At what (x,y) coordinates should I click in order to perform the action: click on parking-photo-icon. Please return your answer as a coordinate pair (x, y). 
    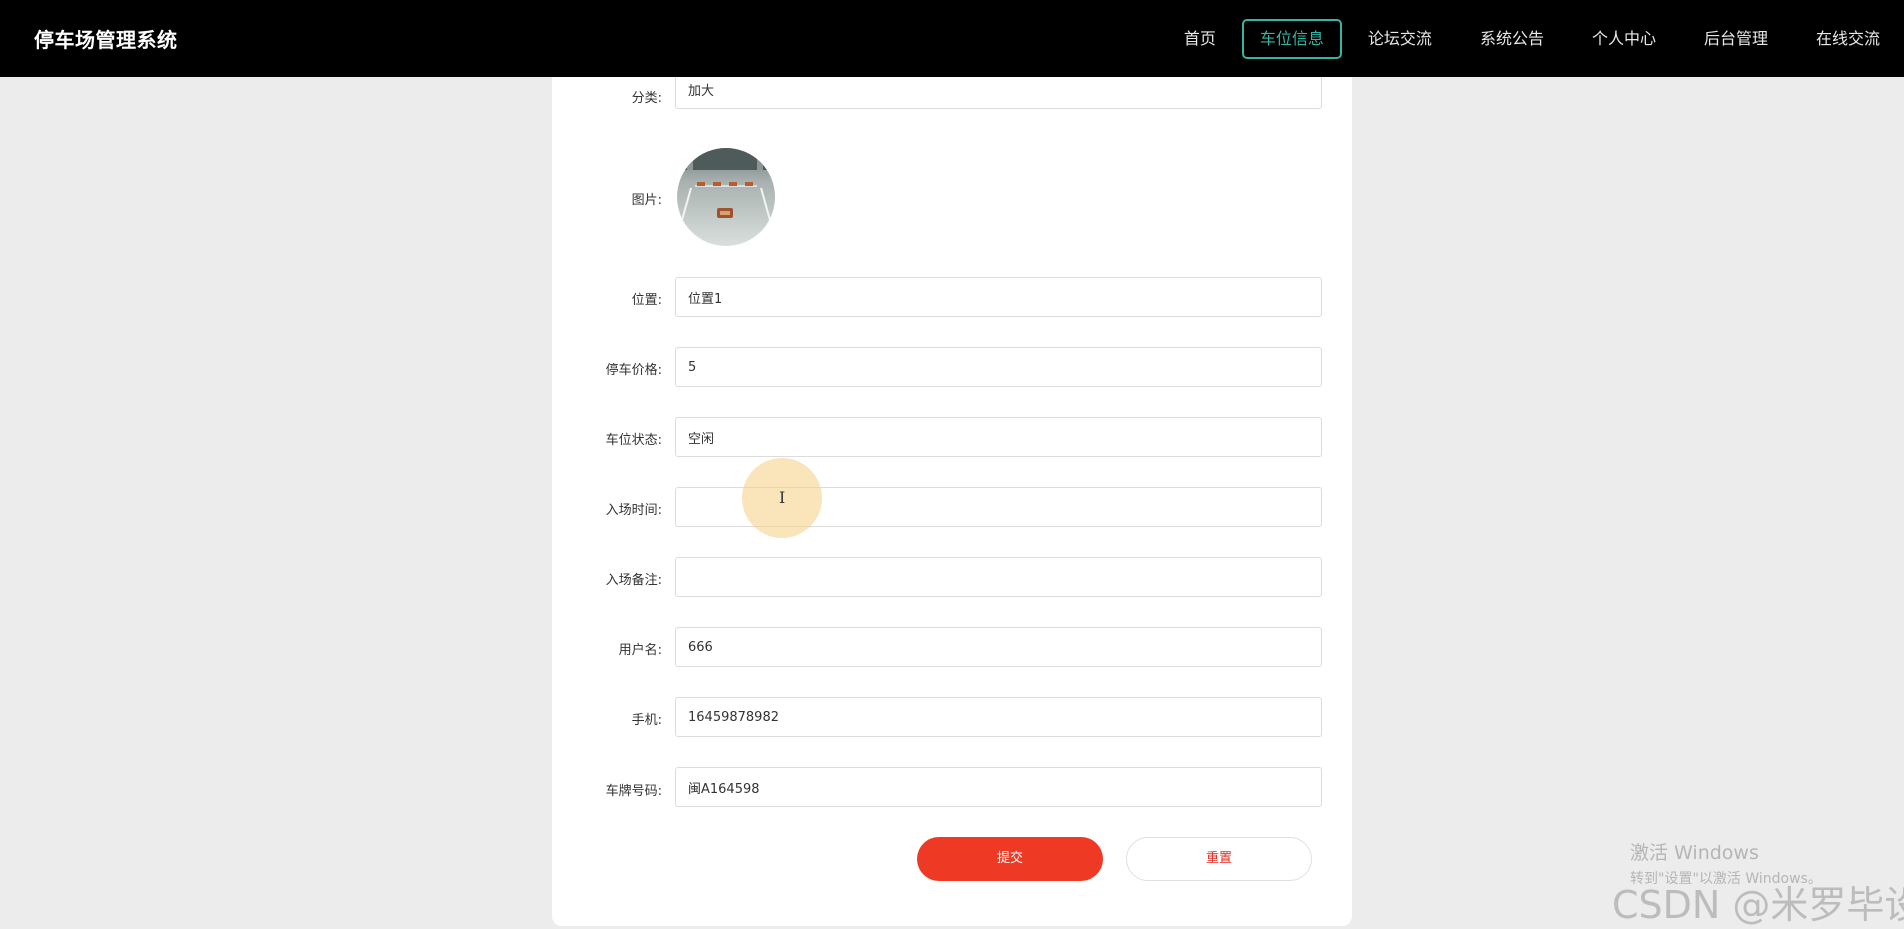
    Looking at the image, I should click on (726, 197).